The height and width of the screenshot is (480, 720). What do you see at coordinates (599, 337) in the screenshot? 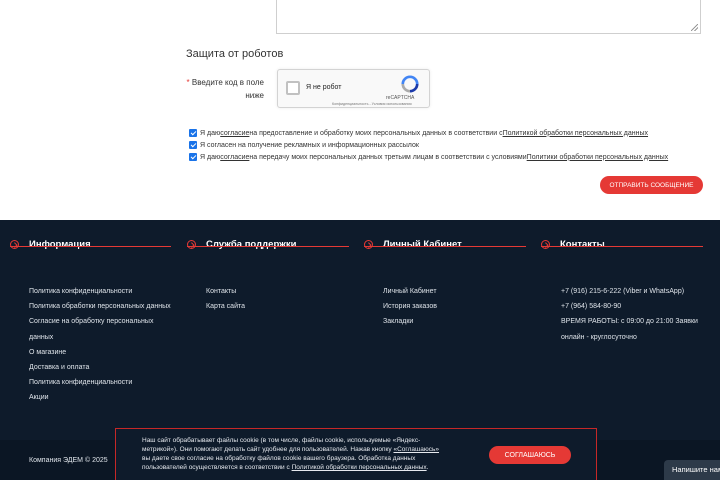
I see `working-hours: онлайн - круглосуточно` at bounding box center [599, 337].